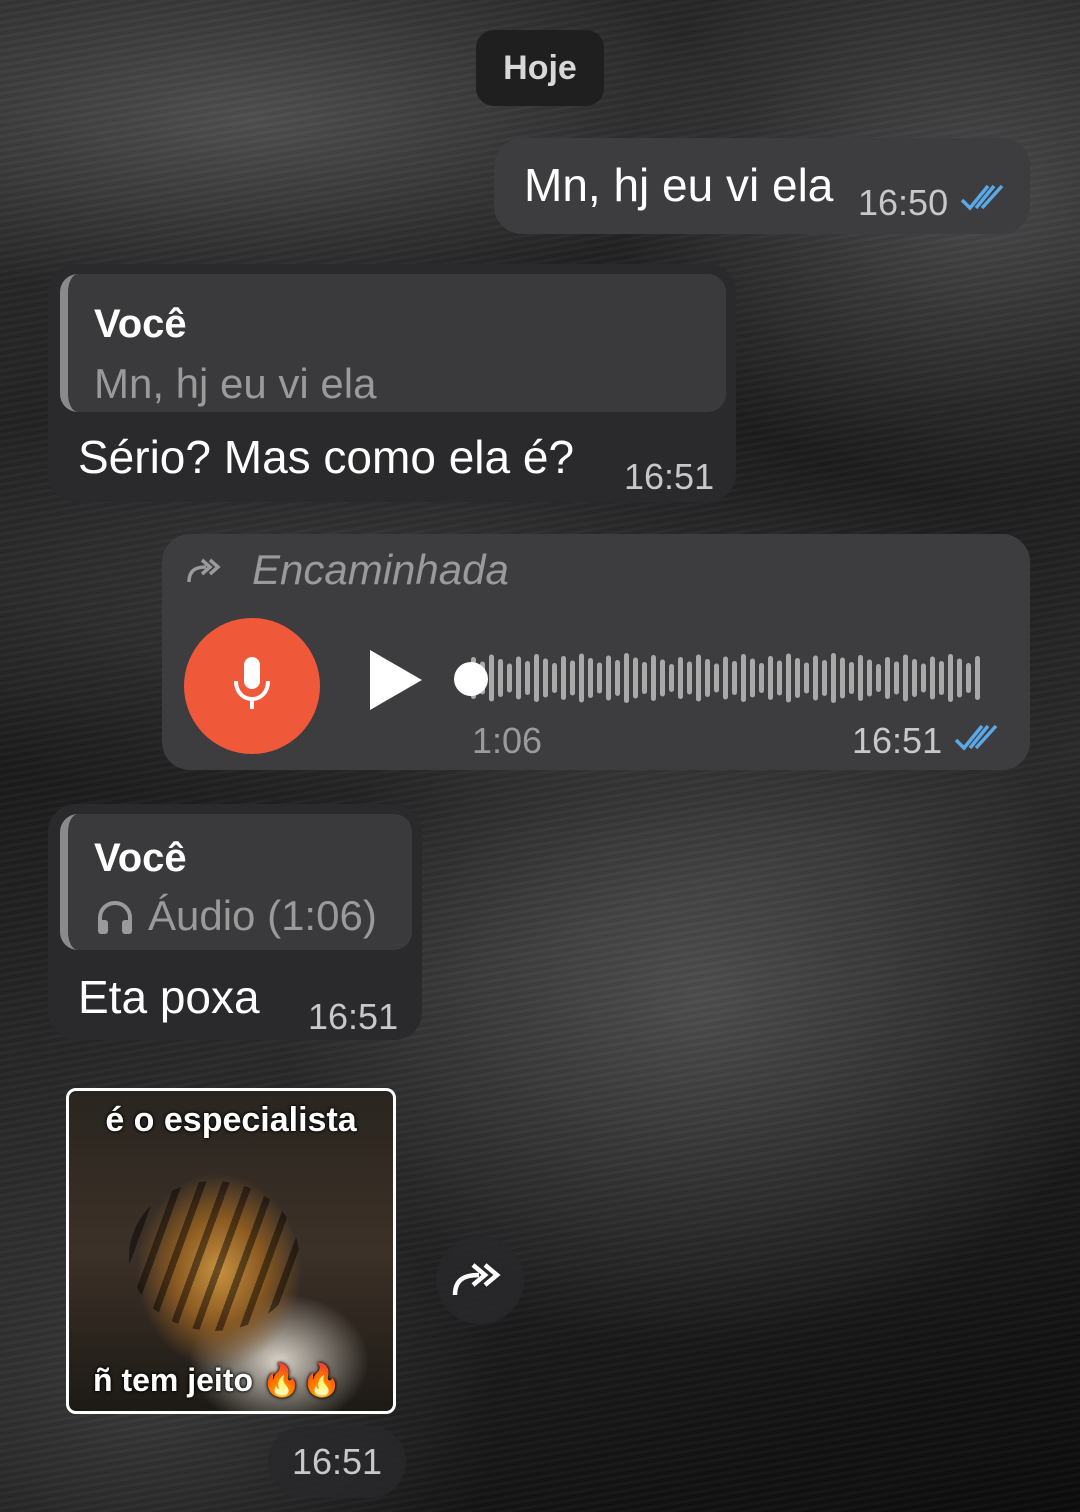  Describe the element at coordinates (236, 882) in the screenshot. I see `reply-preview: Você Áudio (1:06)` at that location.